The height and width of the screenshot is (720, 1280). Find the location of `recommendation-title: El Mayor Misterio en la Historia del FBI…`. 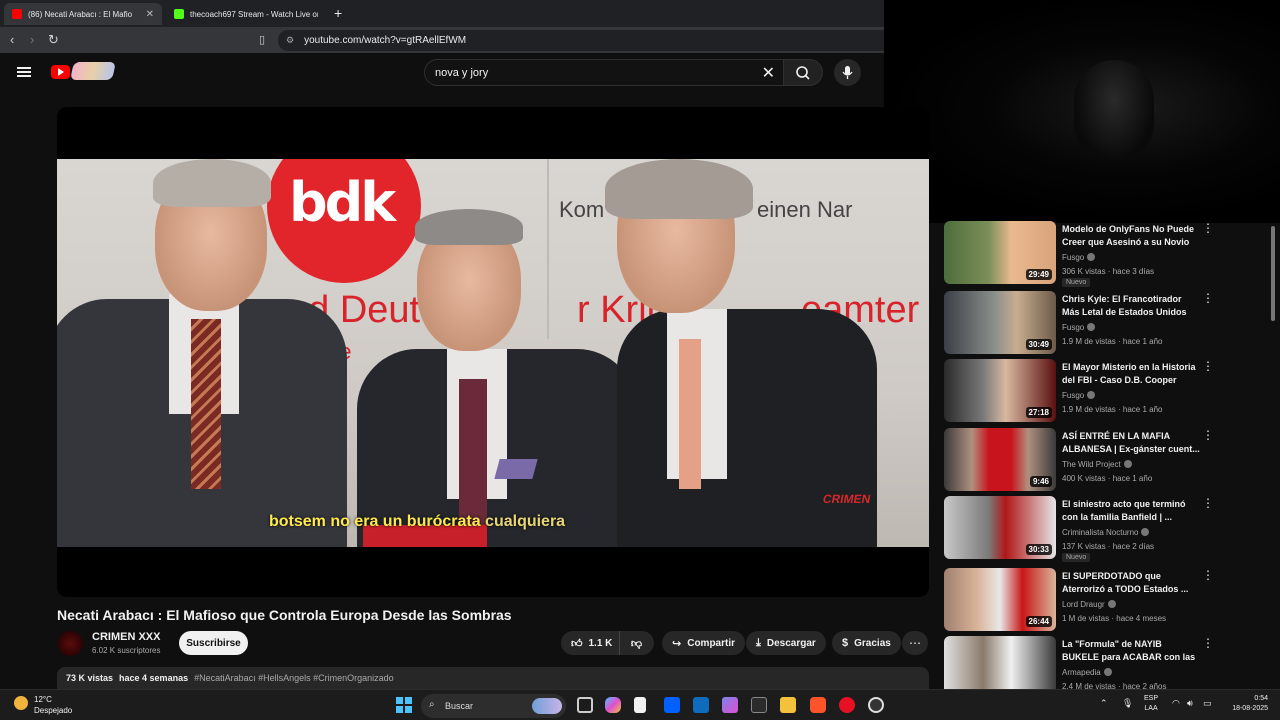

recommendation-title: El Mayor Misterio en la Historia del FBI… is located at coordinates (1129, 373).